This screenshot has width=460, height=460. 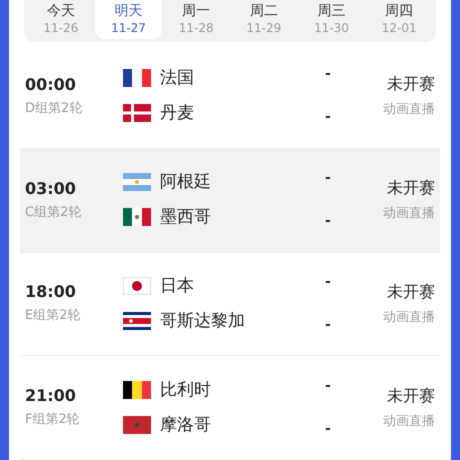 What do you see at coordinates (196, 28) in the screenshot?
I see `tab-date: 11-28` at bounding box center [196, 28].